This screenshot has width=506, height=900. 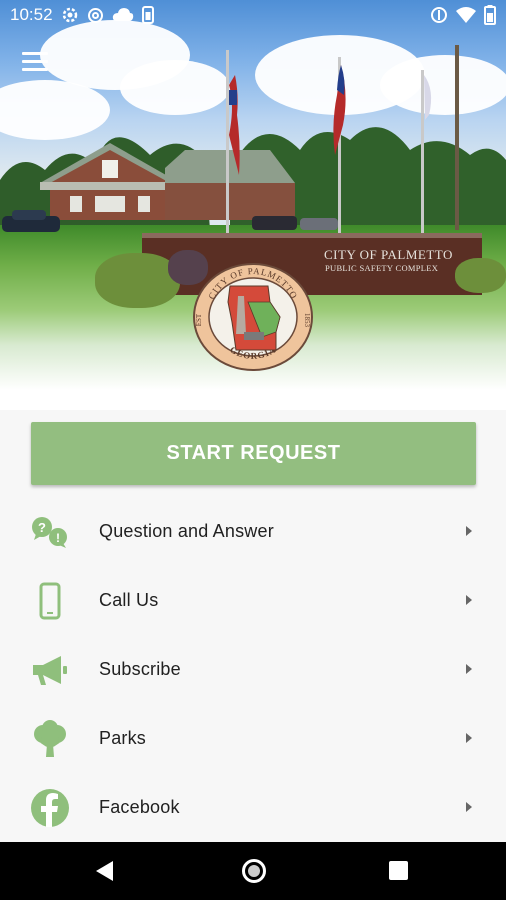 I want to click on menu-item-facebook: Facebook, so click(x=253, y=807).